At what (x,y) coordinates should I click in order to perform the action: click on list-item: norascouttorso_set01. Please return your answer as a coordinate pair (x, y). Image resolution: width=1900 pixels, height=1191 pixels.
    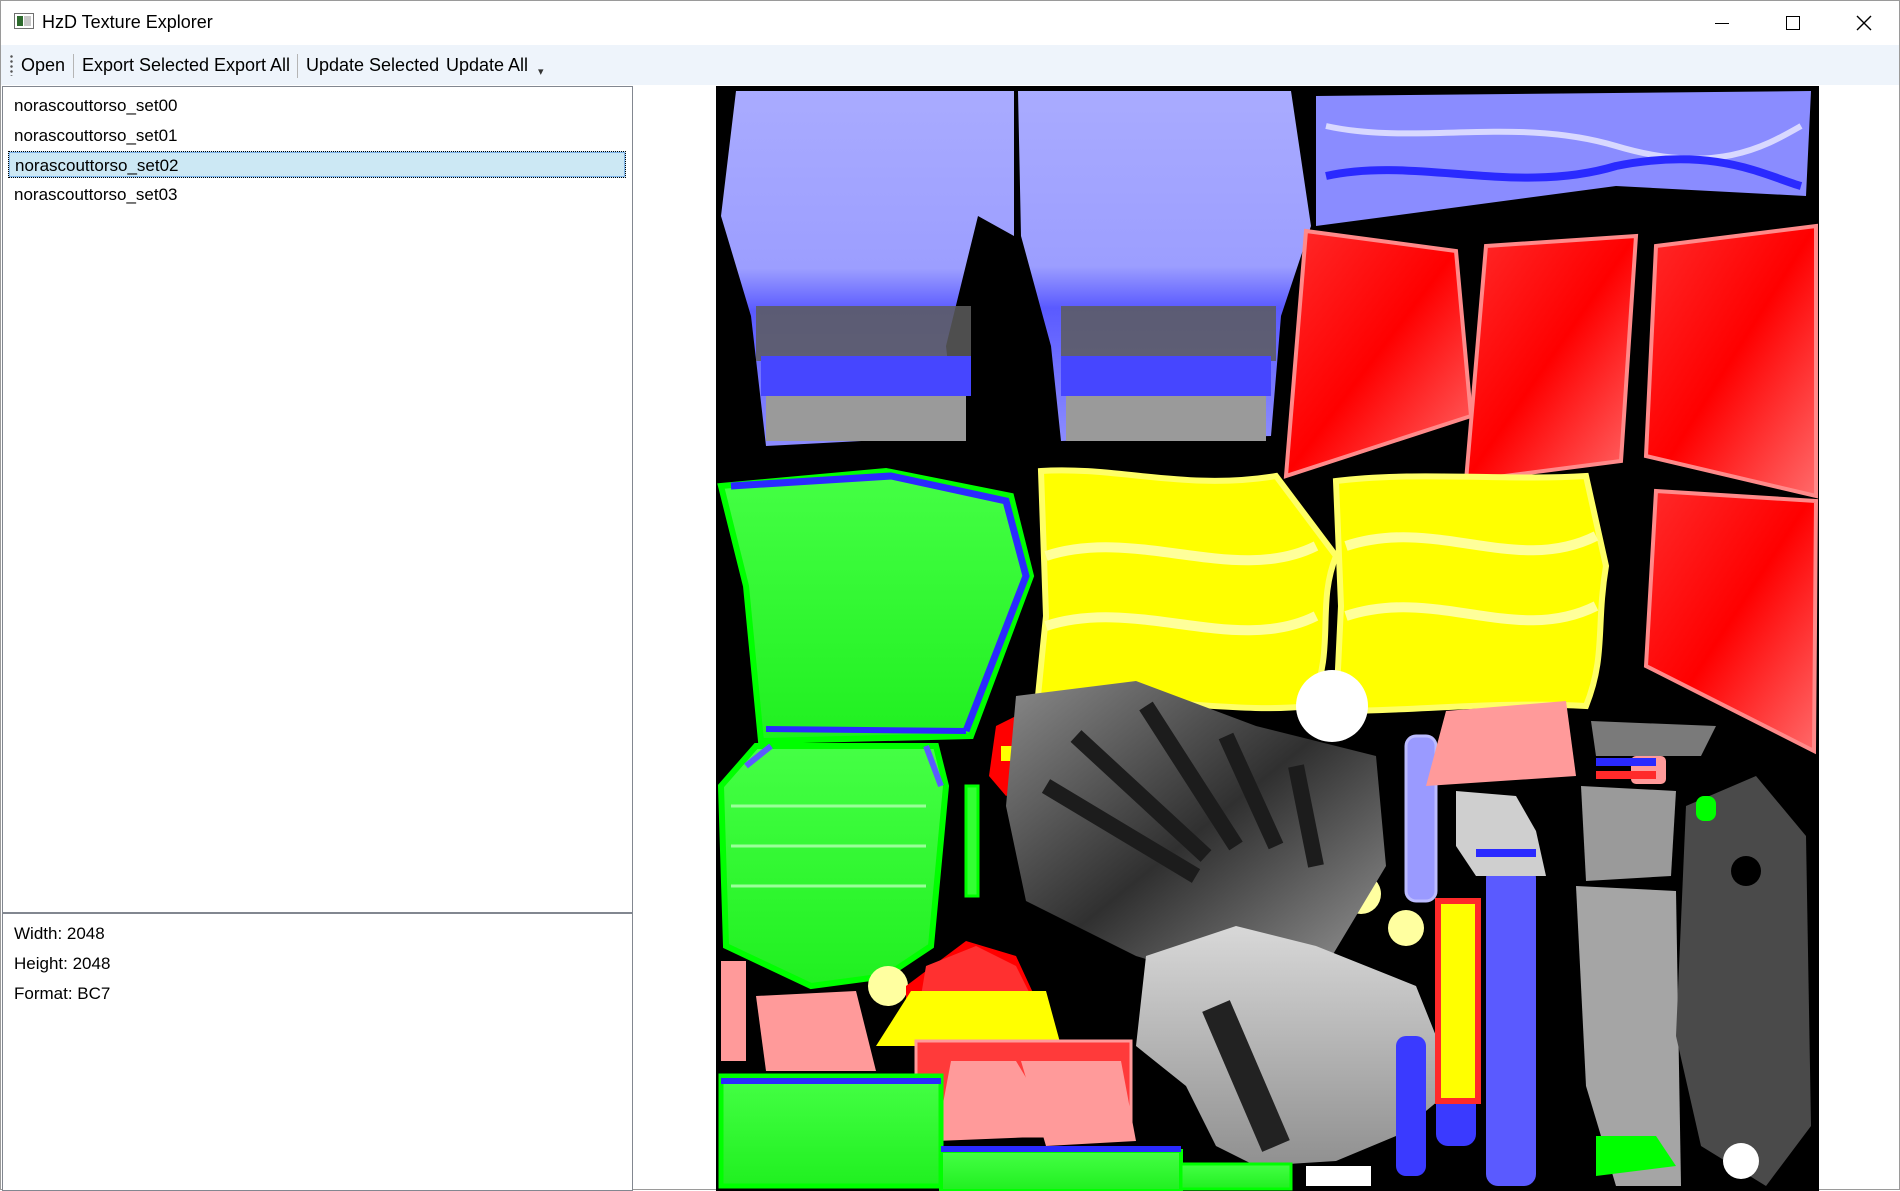
    Looking at the image, I should click on (317, 135).